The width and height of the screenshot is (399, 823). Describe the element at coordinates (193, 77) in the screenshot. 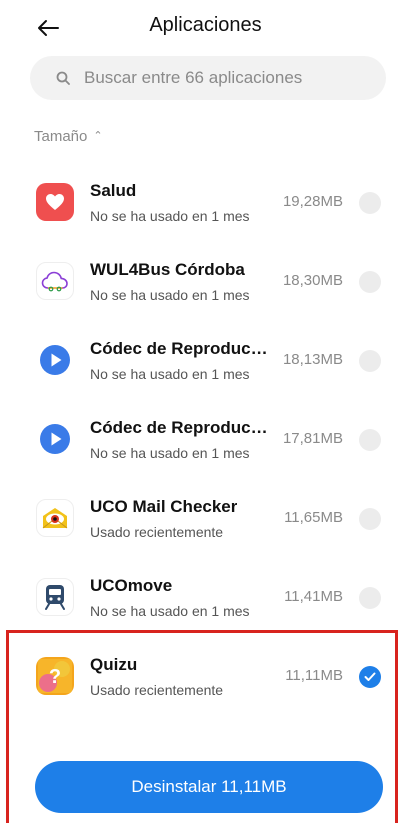

I see `search-placeholder: Buscar entre 66 aplicaciones` at that location.